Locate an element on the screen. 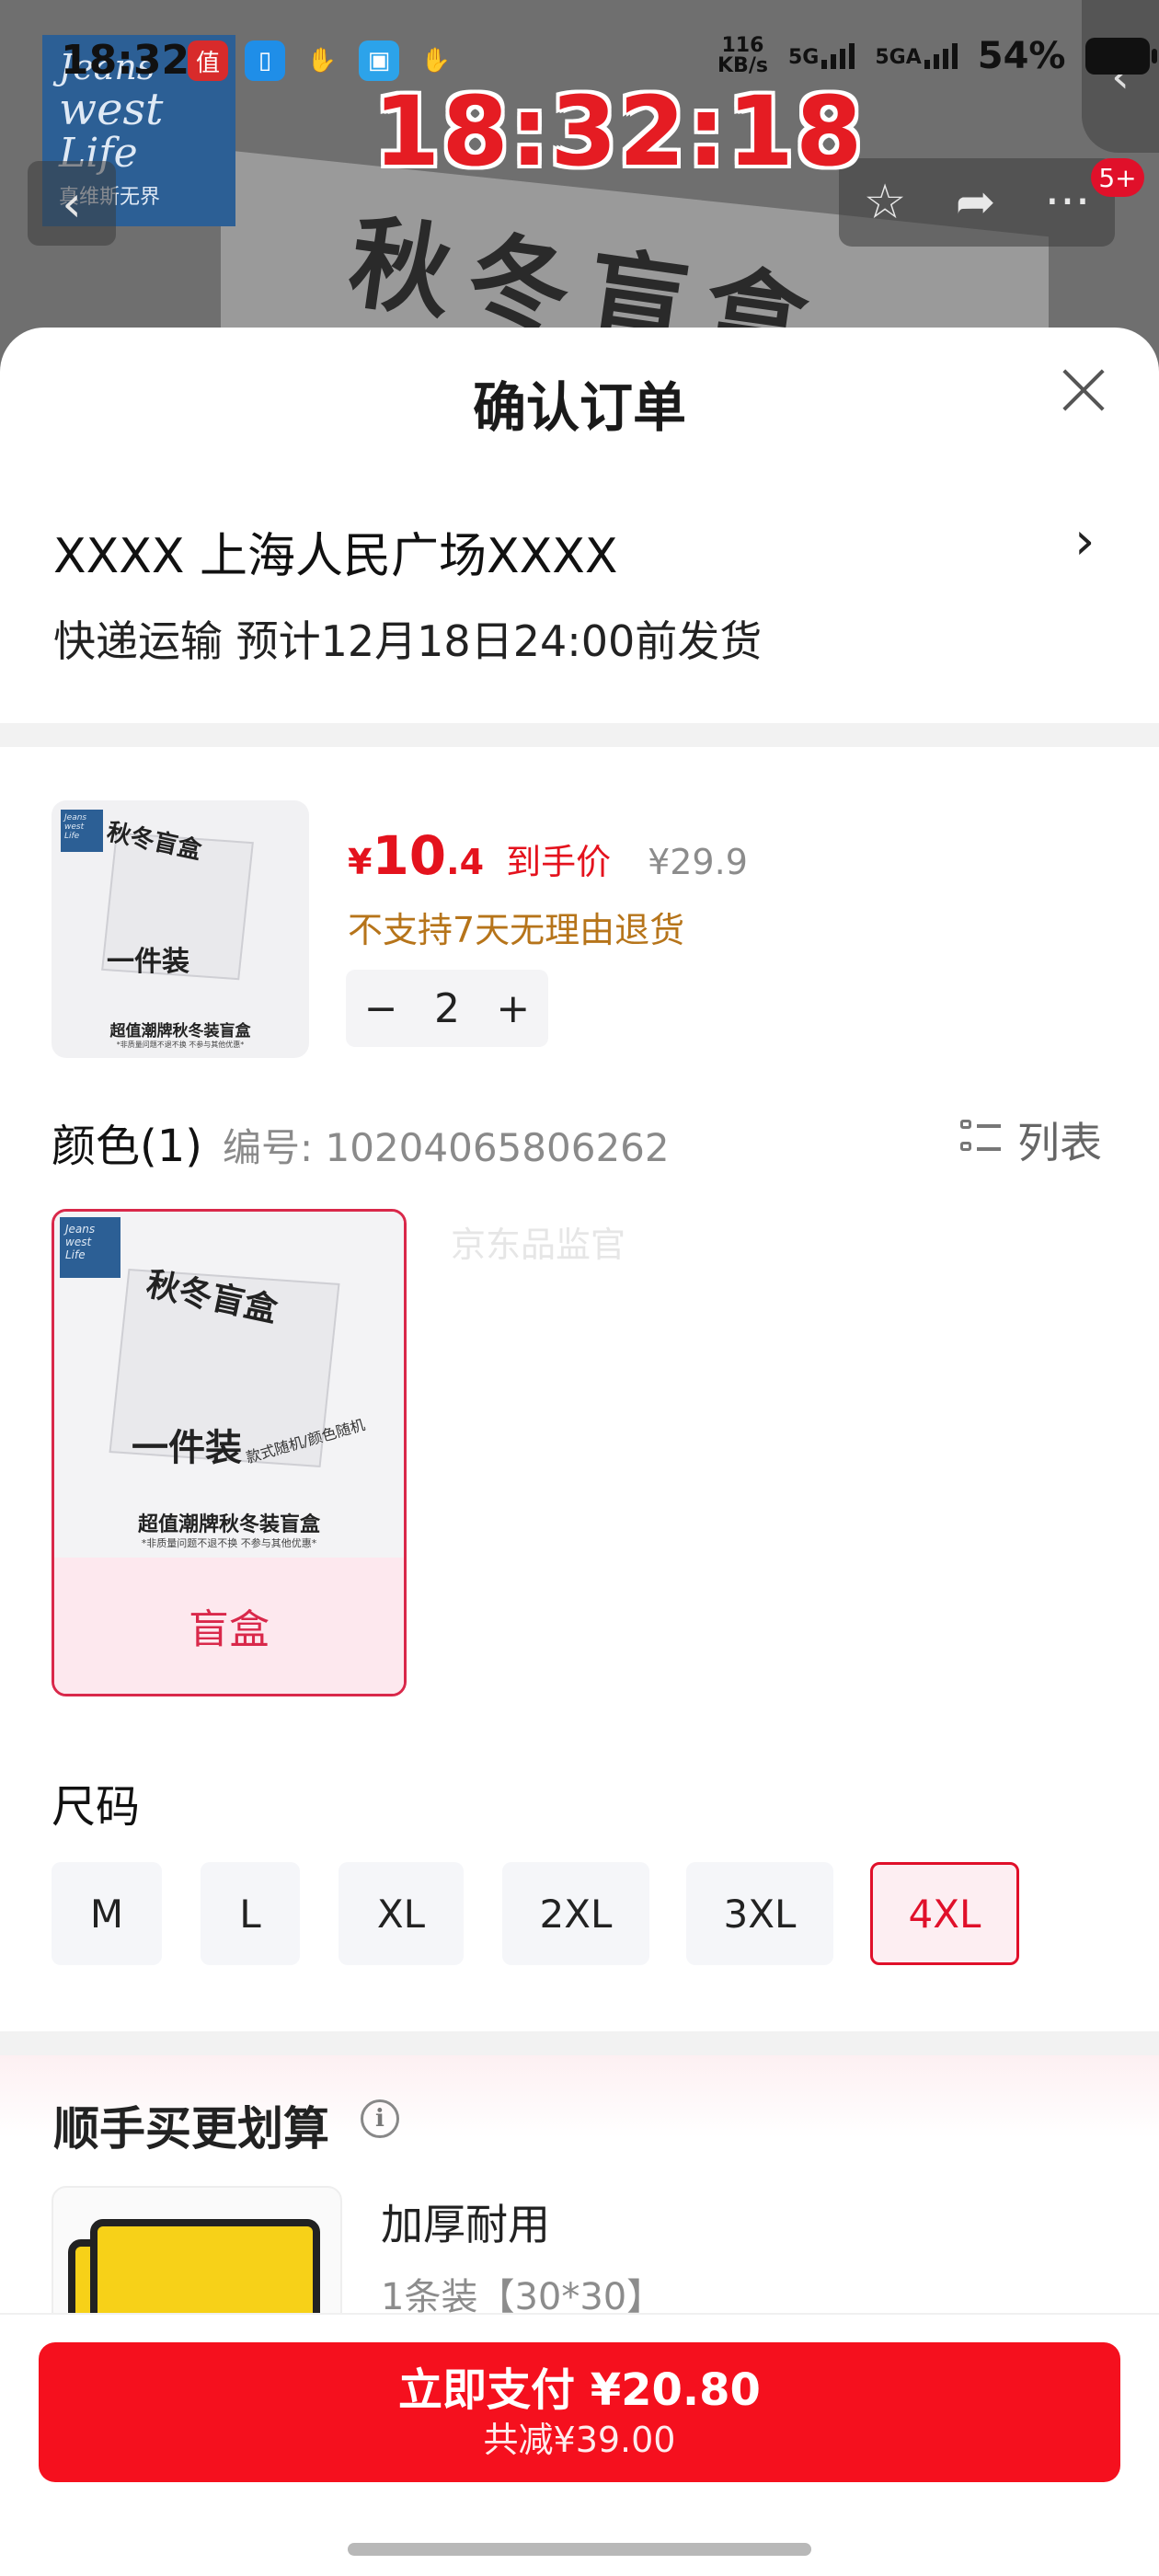  price-decimal: .4 is located at coordinates (465, 862).